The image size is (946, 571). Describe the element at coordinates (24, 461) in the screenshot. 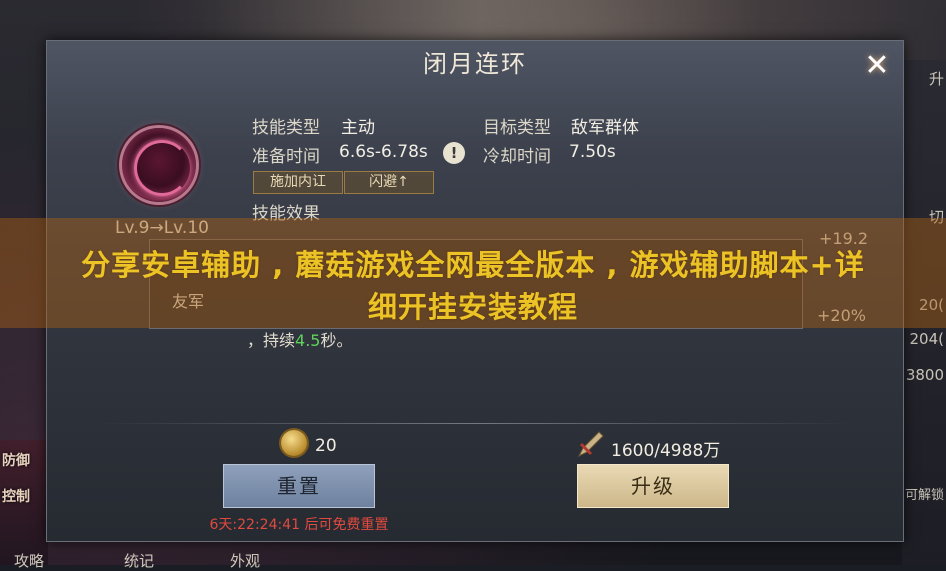

I see `side-tag-defense: 防御` at that location.